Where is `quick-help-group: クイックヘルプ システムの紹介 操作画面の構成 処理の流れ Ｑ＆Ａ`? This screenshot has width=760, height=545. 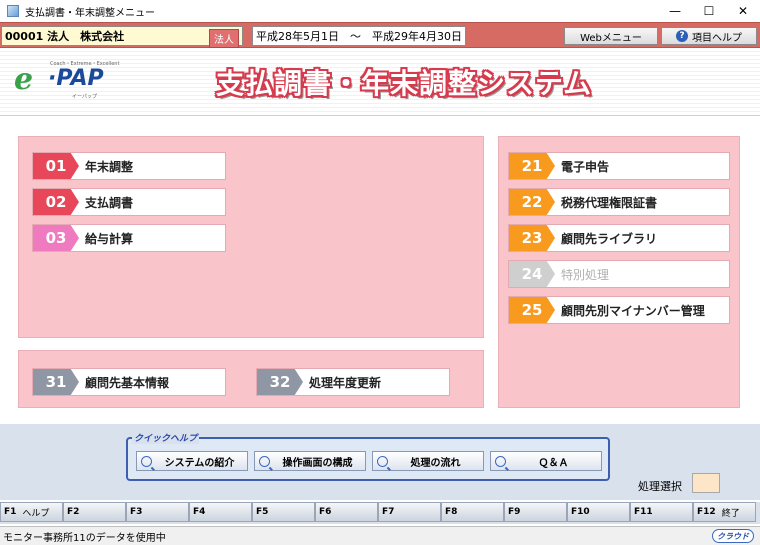 quick-help-group: クイックヘルプ システムの紹介 操作画面の構成 処理の流れ Ｑ＆Ａ is located at coordinates (368, 456).